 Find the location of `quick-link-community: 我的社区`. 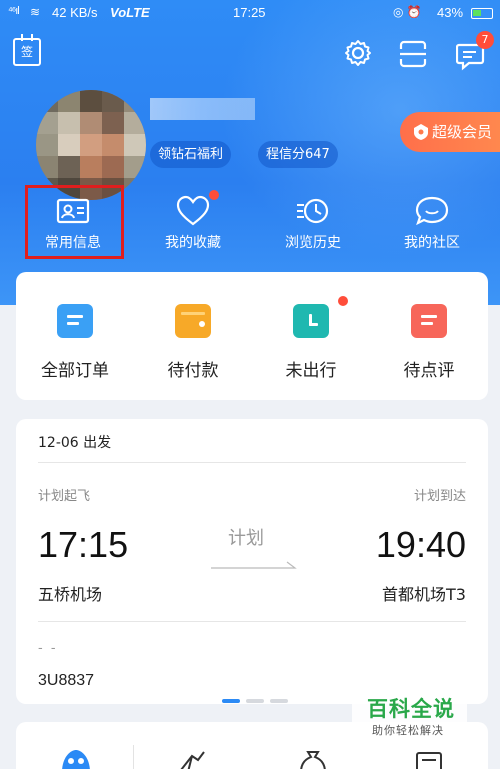

quick-link-community: 我的社区 is located at coordinates (432, 220).